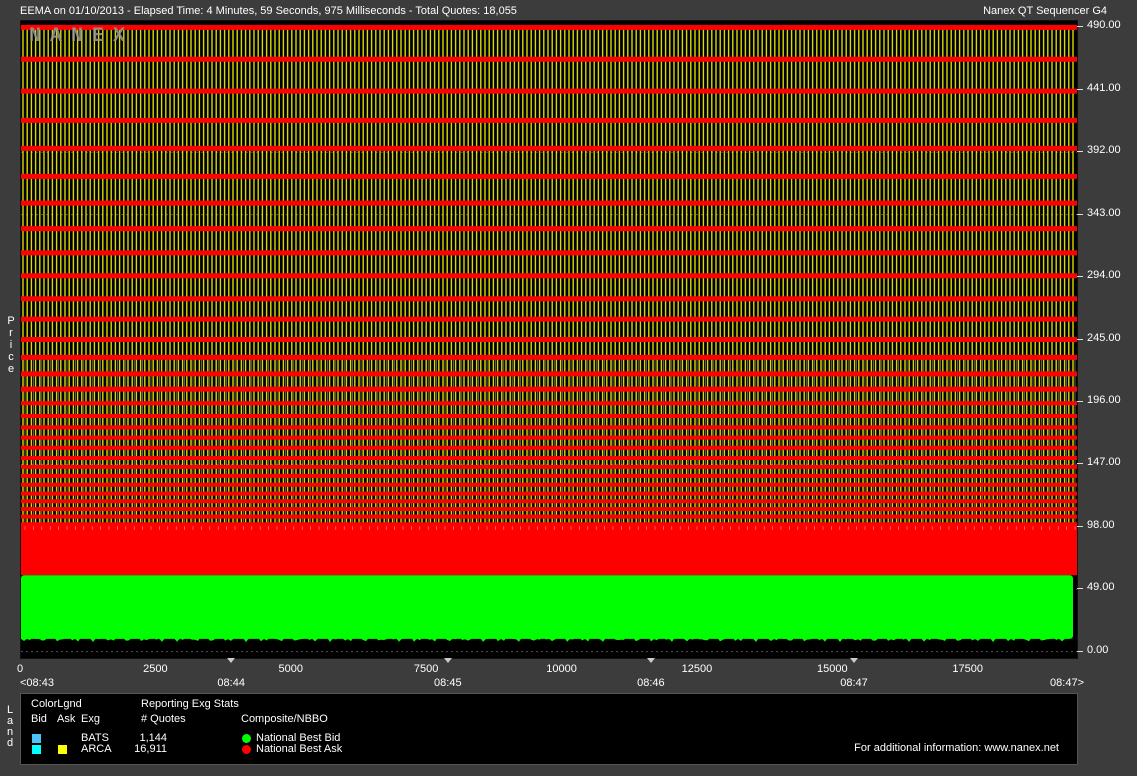 The height and width of the screenshot is (776, 1137). Describe the element at coordinates (163, 719) in the screenshot. I see `quotes-header: # Quotes` at that location.